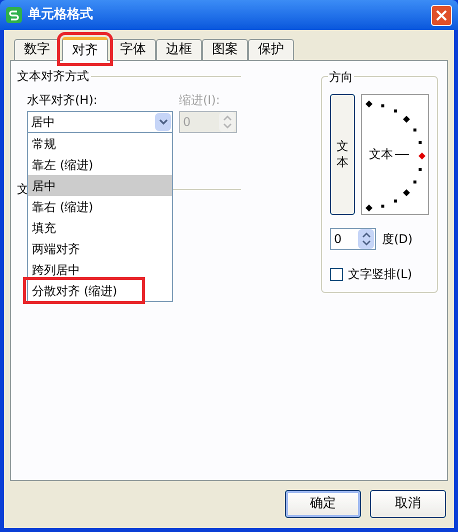 This screenshot has width=458, height=532. I want to click on close-button, so click(441, 15).